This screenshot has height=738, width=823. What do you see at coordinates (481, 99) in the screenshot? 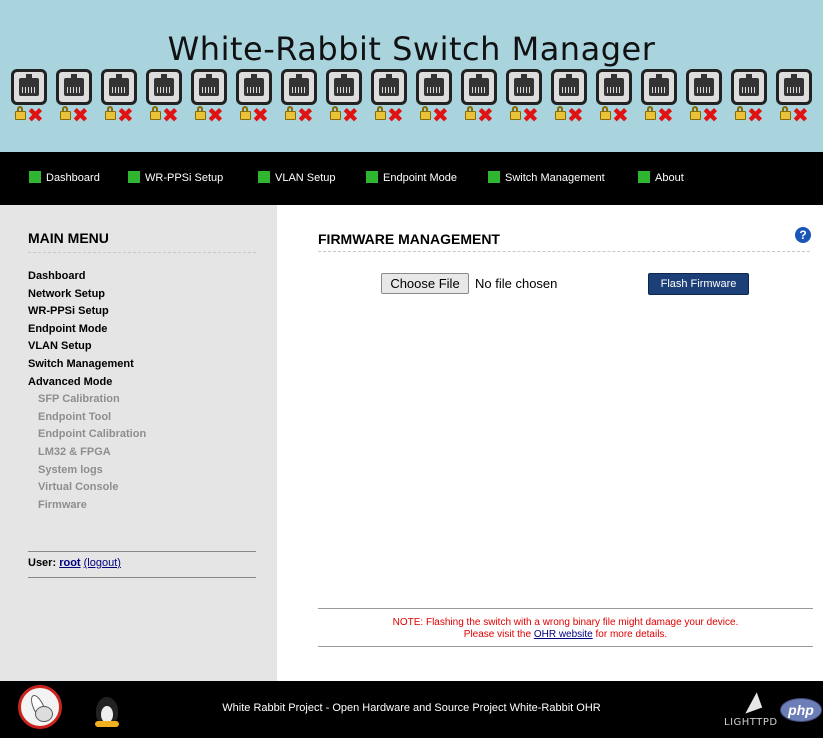
I see `port-11: ✖` at bounding box center [481, 99].